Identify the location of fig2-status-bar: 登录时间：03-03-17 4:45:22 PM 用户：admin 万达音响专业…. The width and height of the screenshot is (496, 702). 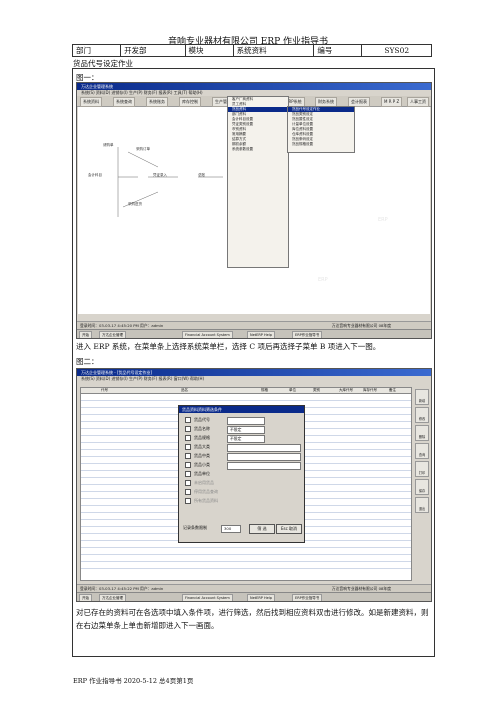
(254, 588).